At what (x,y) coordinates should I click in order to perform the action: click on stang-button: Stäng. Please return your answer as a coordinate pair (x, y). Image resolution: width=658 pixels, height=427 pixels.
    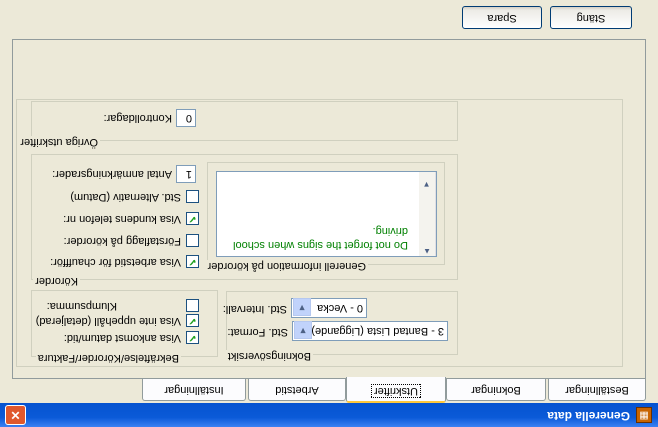
    Looking at the image, I should click on (591, 17).